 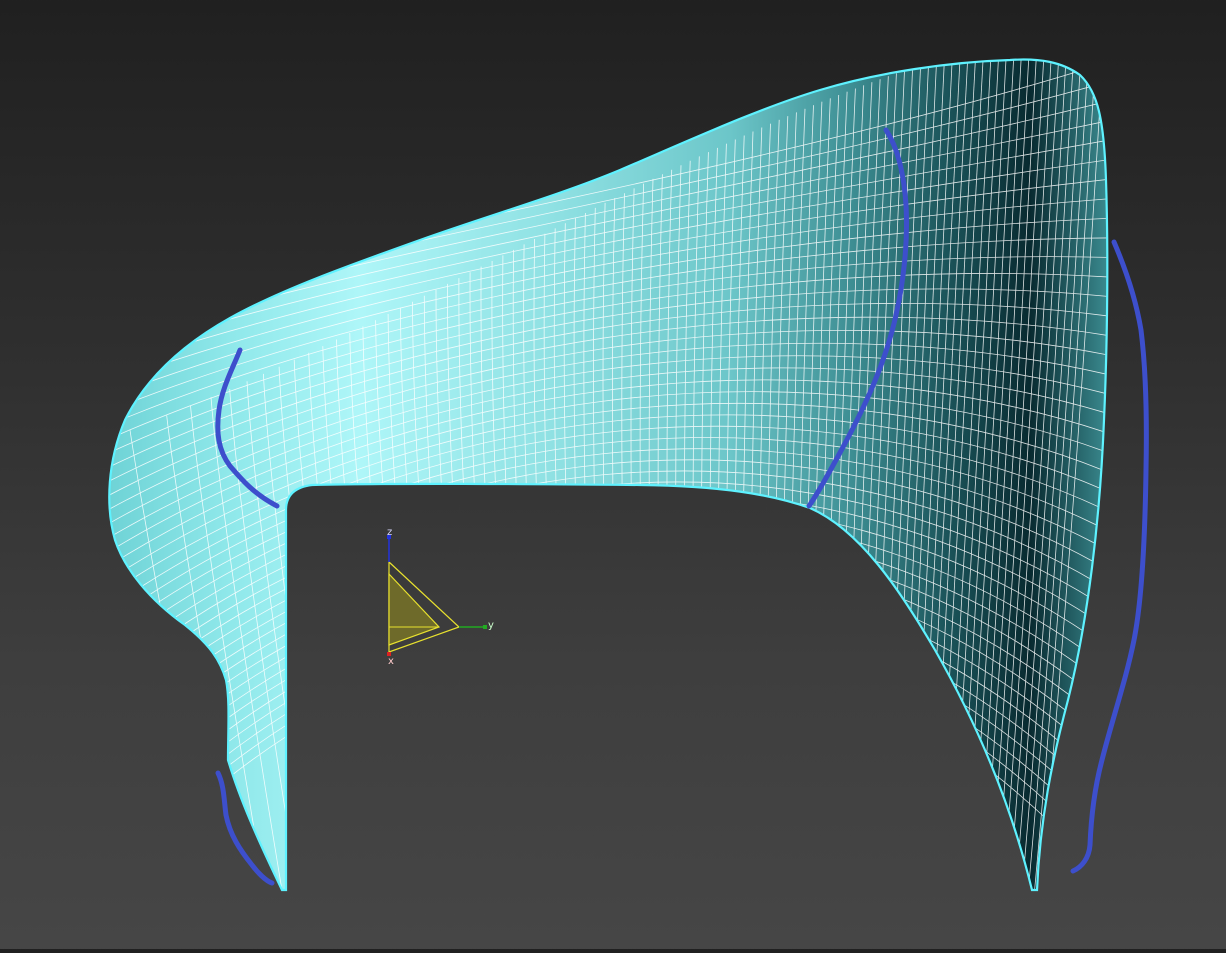 I want to click on camera-gizmo: z y x, so click(x=440, y=597).